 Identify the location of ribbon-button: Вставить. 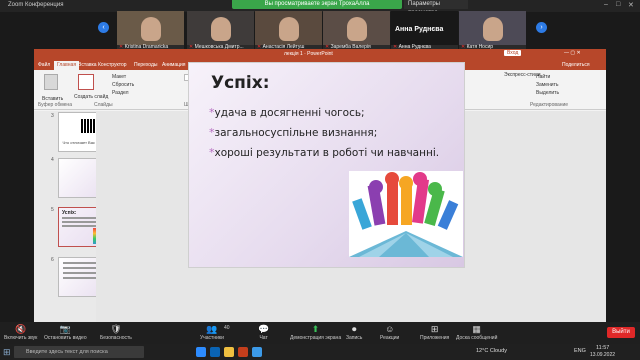
(52, 99).